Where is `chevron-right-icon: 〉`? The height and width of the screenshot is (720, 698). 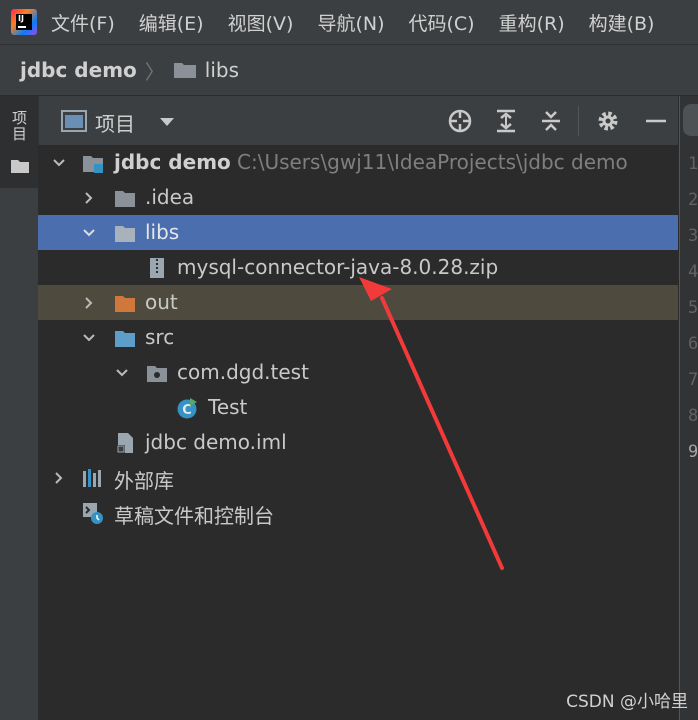 chevron-right-icon: 〉 is located at coordinates (154, 71).